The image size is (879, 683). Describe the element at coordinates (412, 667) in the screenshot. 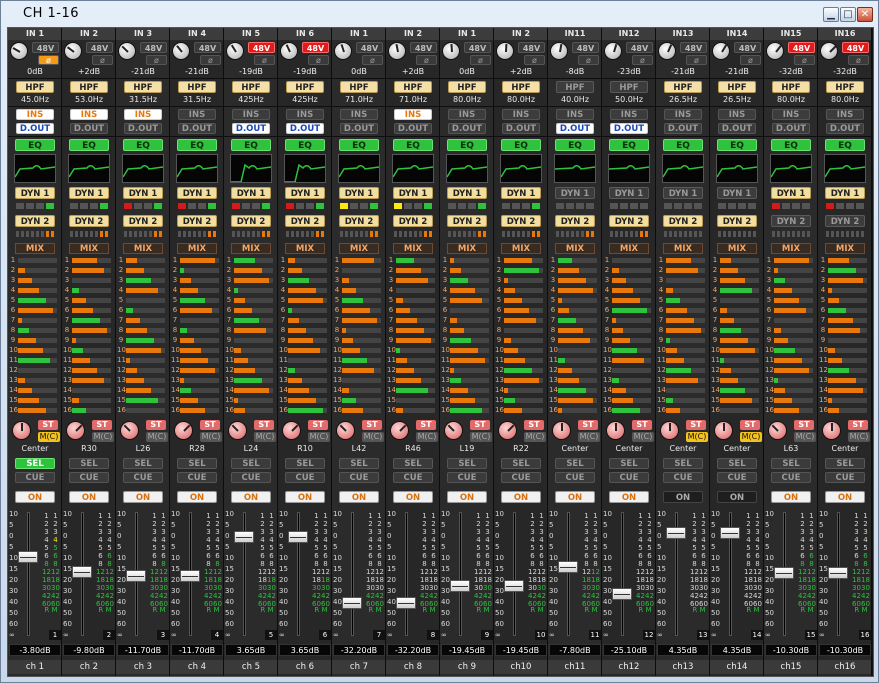

I see `channel-name: ch 8` at that location.